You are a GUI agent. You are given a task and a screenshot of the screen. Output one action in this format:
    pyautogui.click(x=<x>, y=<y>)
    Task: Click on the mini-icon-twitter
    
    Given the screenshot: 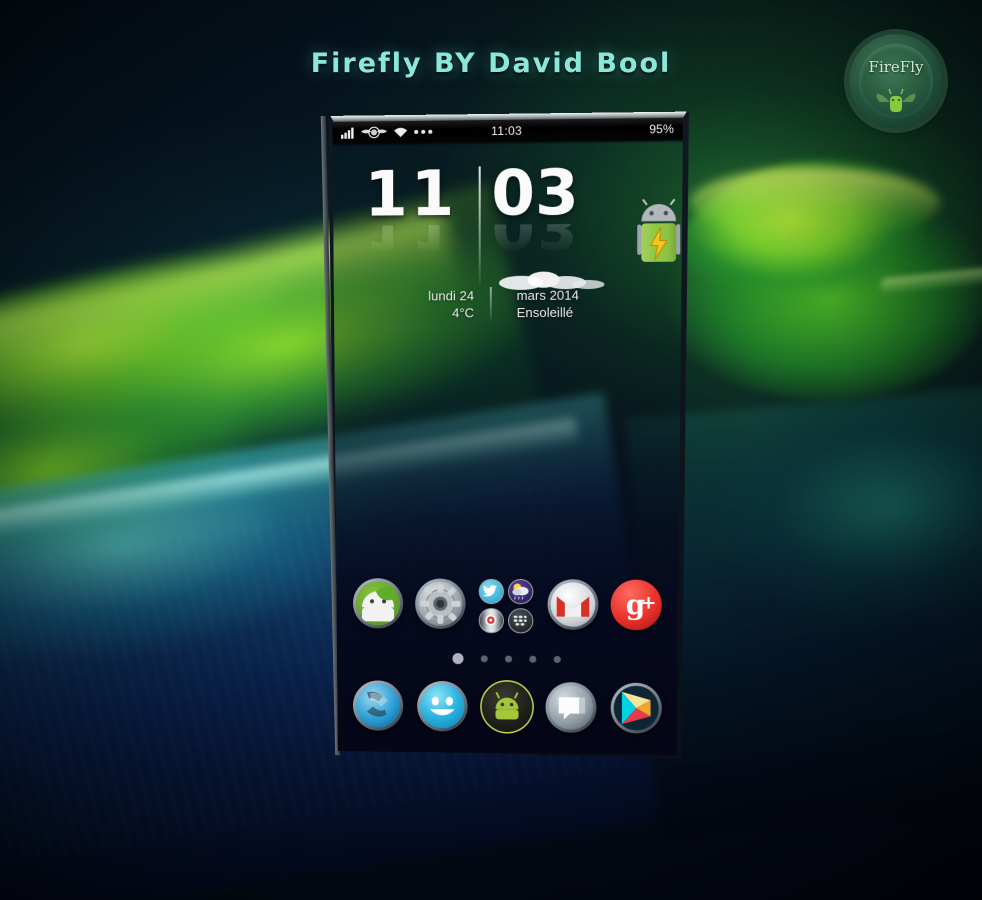 What is the action you would take?
    pyautogui.click(x=490, y=591)
    